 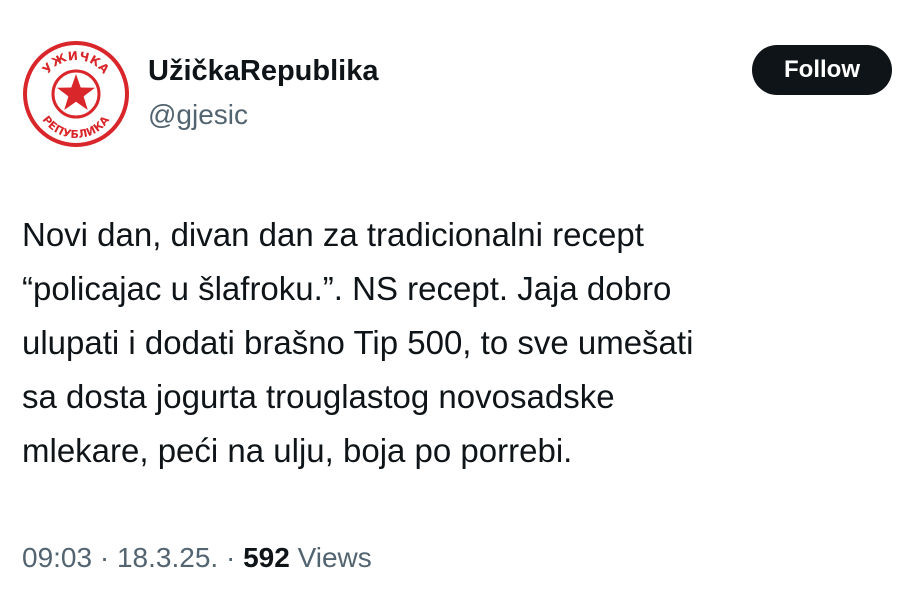 I want to click on tweet-text-line: sa dosta jogurta trouglastog novosadske, so click(x=318, y=396).